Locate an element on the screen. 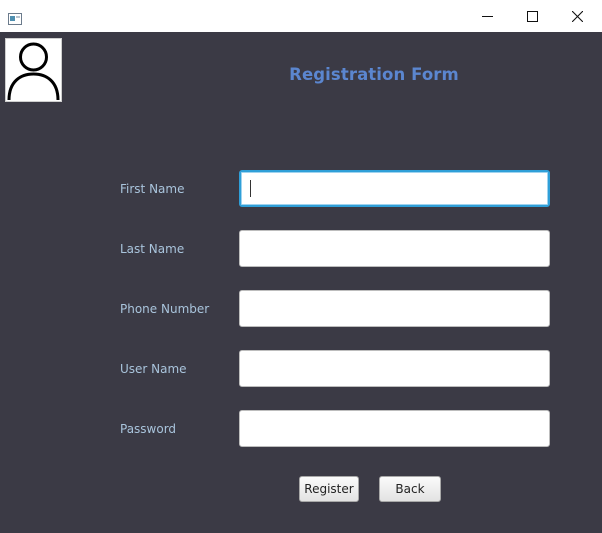 Image resolution: width=602 pixels, height=533 pixels. back-button: Back is located at coordinates (410, 489).